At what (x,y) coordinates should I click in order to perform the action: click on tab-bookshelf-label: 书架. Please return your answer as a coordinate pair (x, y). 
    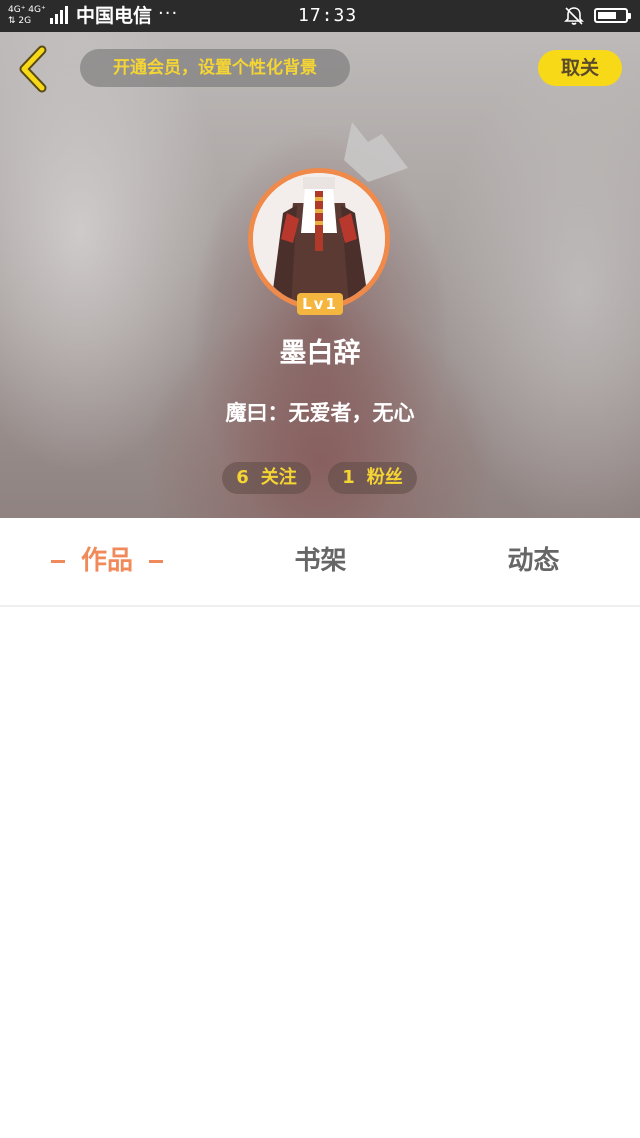
    Looking at the image, I should click on (320, 561).